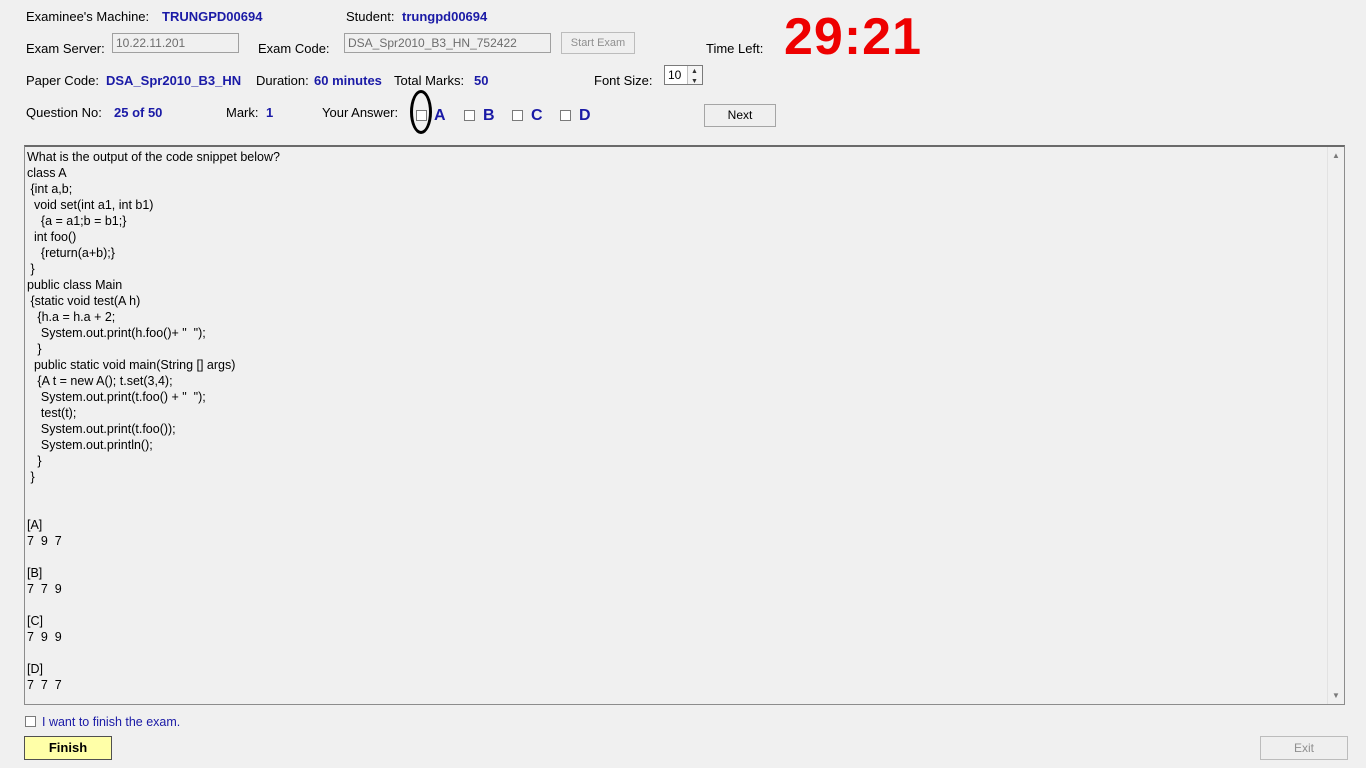 Image resolution: width=1366 pixels, height=768 pixels. What do you see at coordinates (138, 112) in the screenshot?
I see `question-no-value: 25 of 50` at bounding box center [138, 112].